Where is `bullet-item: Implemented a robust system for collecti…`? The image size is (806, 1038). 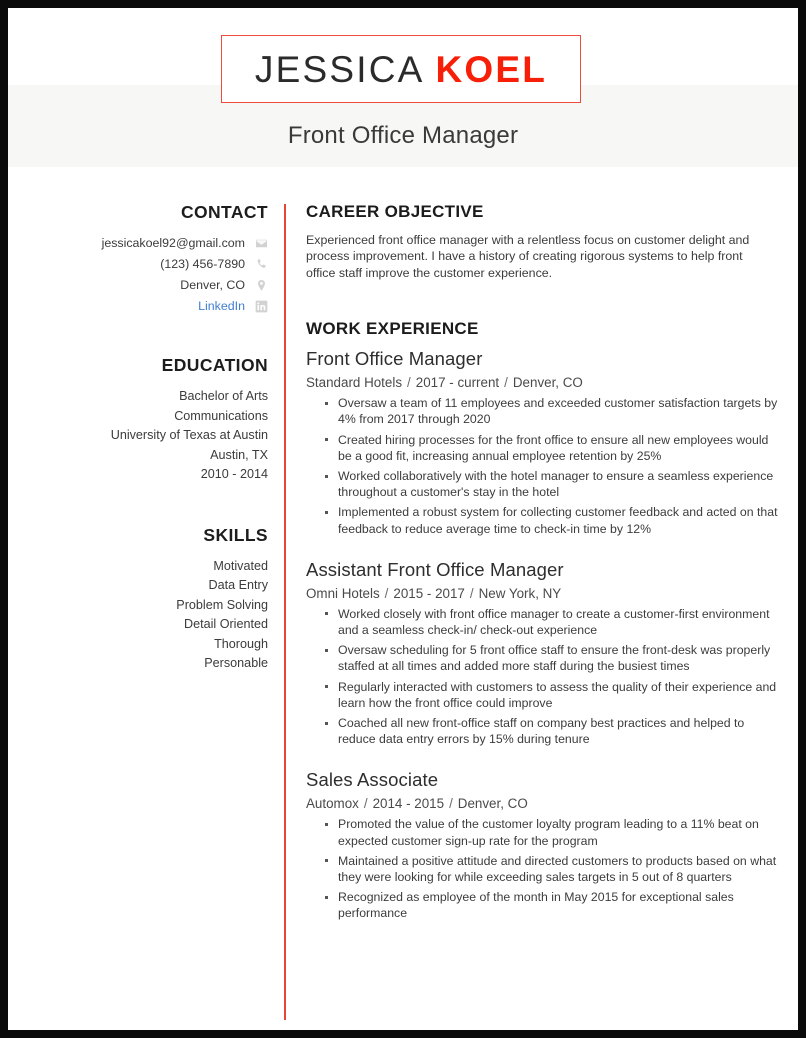
bullet-item: Implemented a robust system for collecti… is located at coordinates (542, 520).